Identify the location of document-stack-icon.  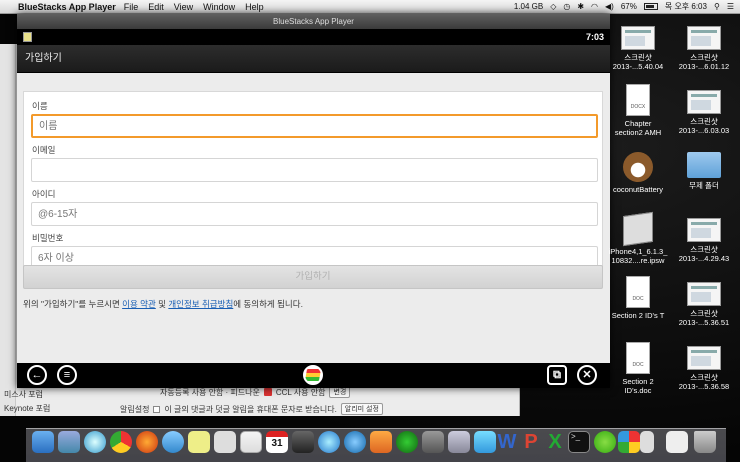
(647, 442).